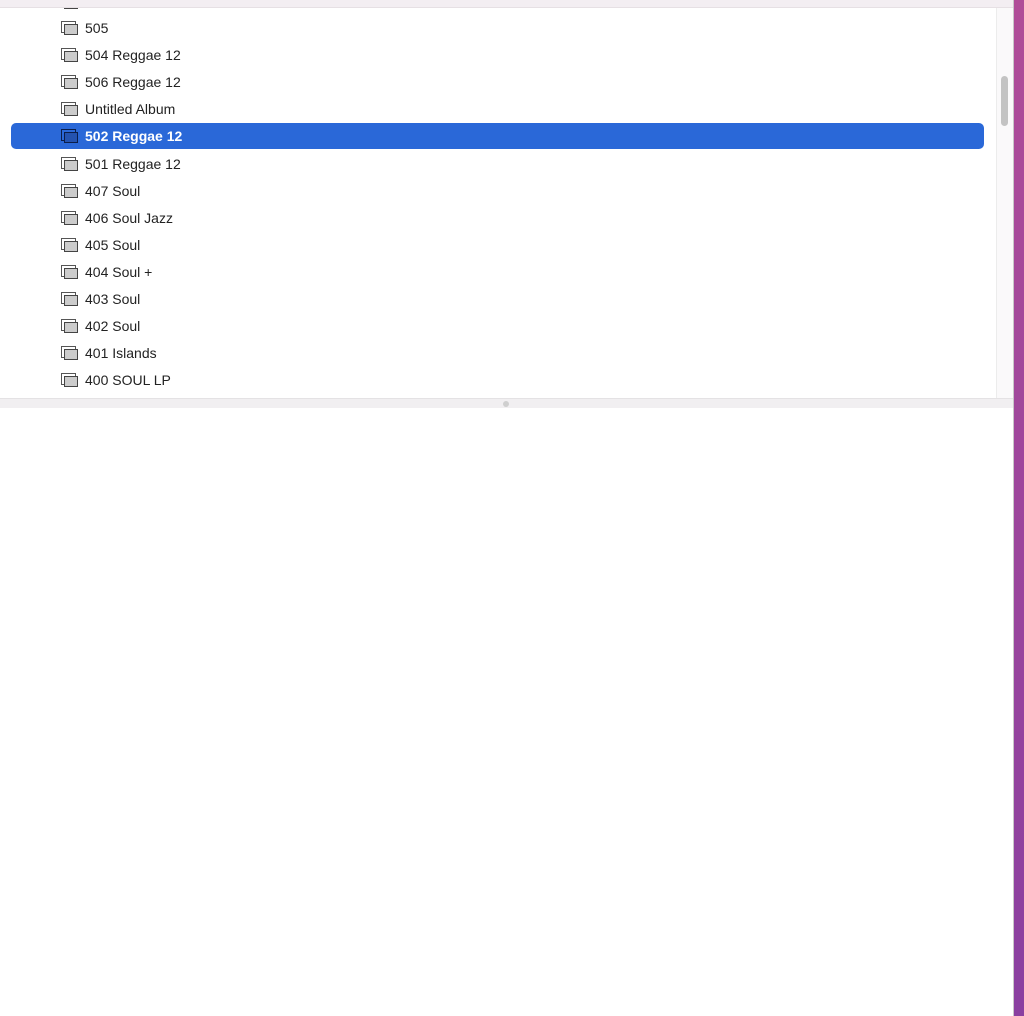 This screenshot has width=1024, height=1016. What do you see at coordinates (497, 109) in the screenshot?
I see `album-row: Untitled Album` at bounding box center [497, 109].